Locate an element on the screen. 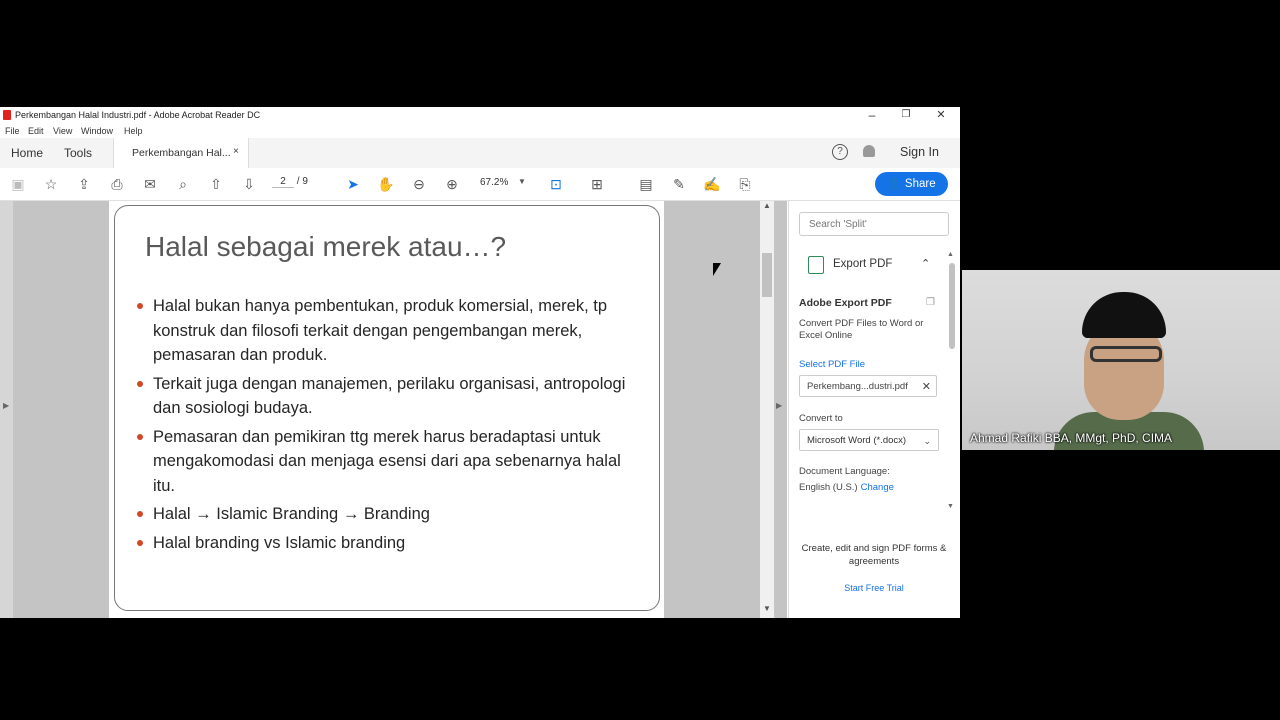 Image resolution: width=1280 pixels, height=720 pixels. start-free-trial-link: Start Free Trial is located at coordinates (874, 588).